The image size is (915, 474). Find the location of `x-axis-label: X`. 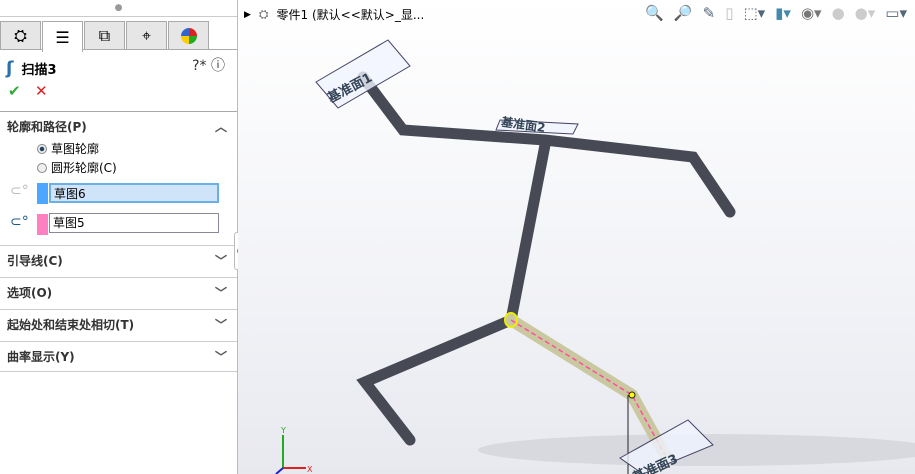

x-axis-label: X is located at coordinates (310, 469).